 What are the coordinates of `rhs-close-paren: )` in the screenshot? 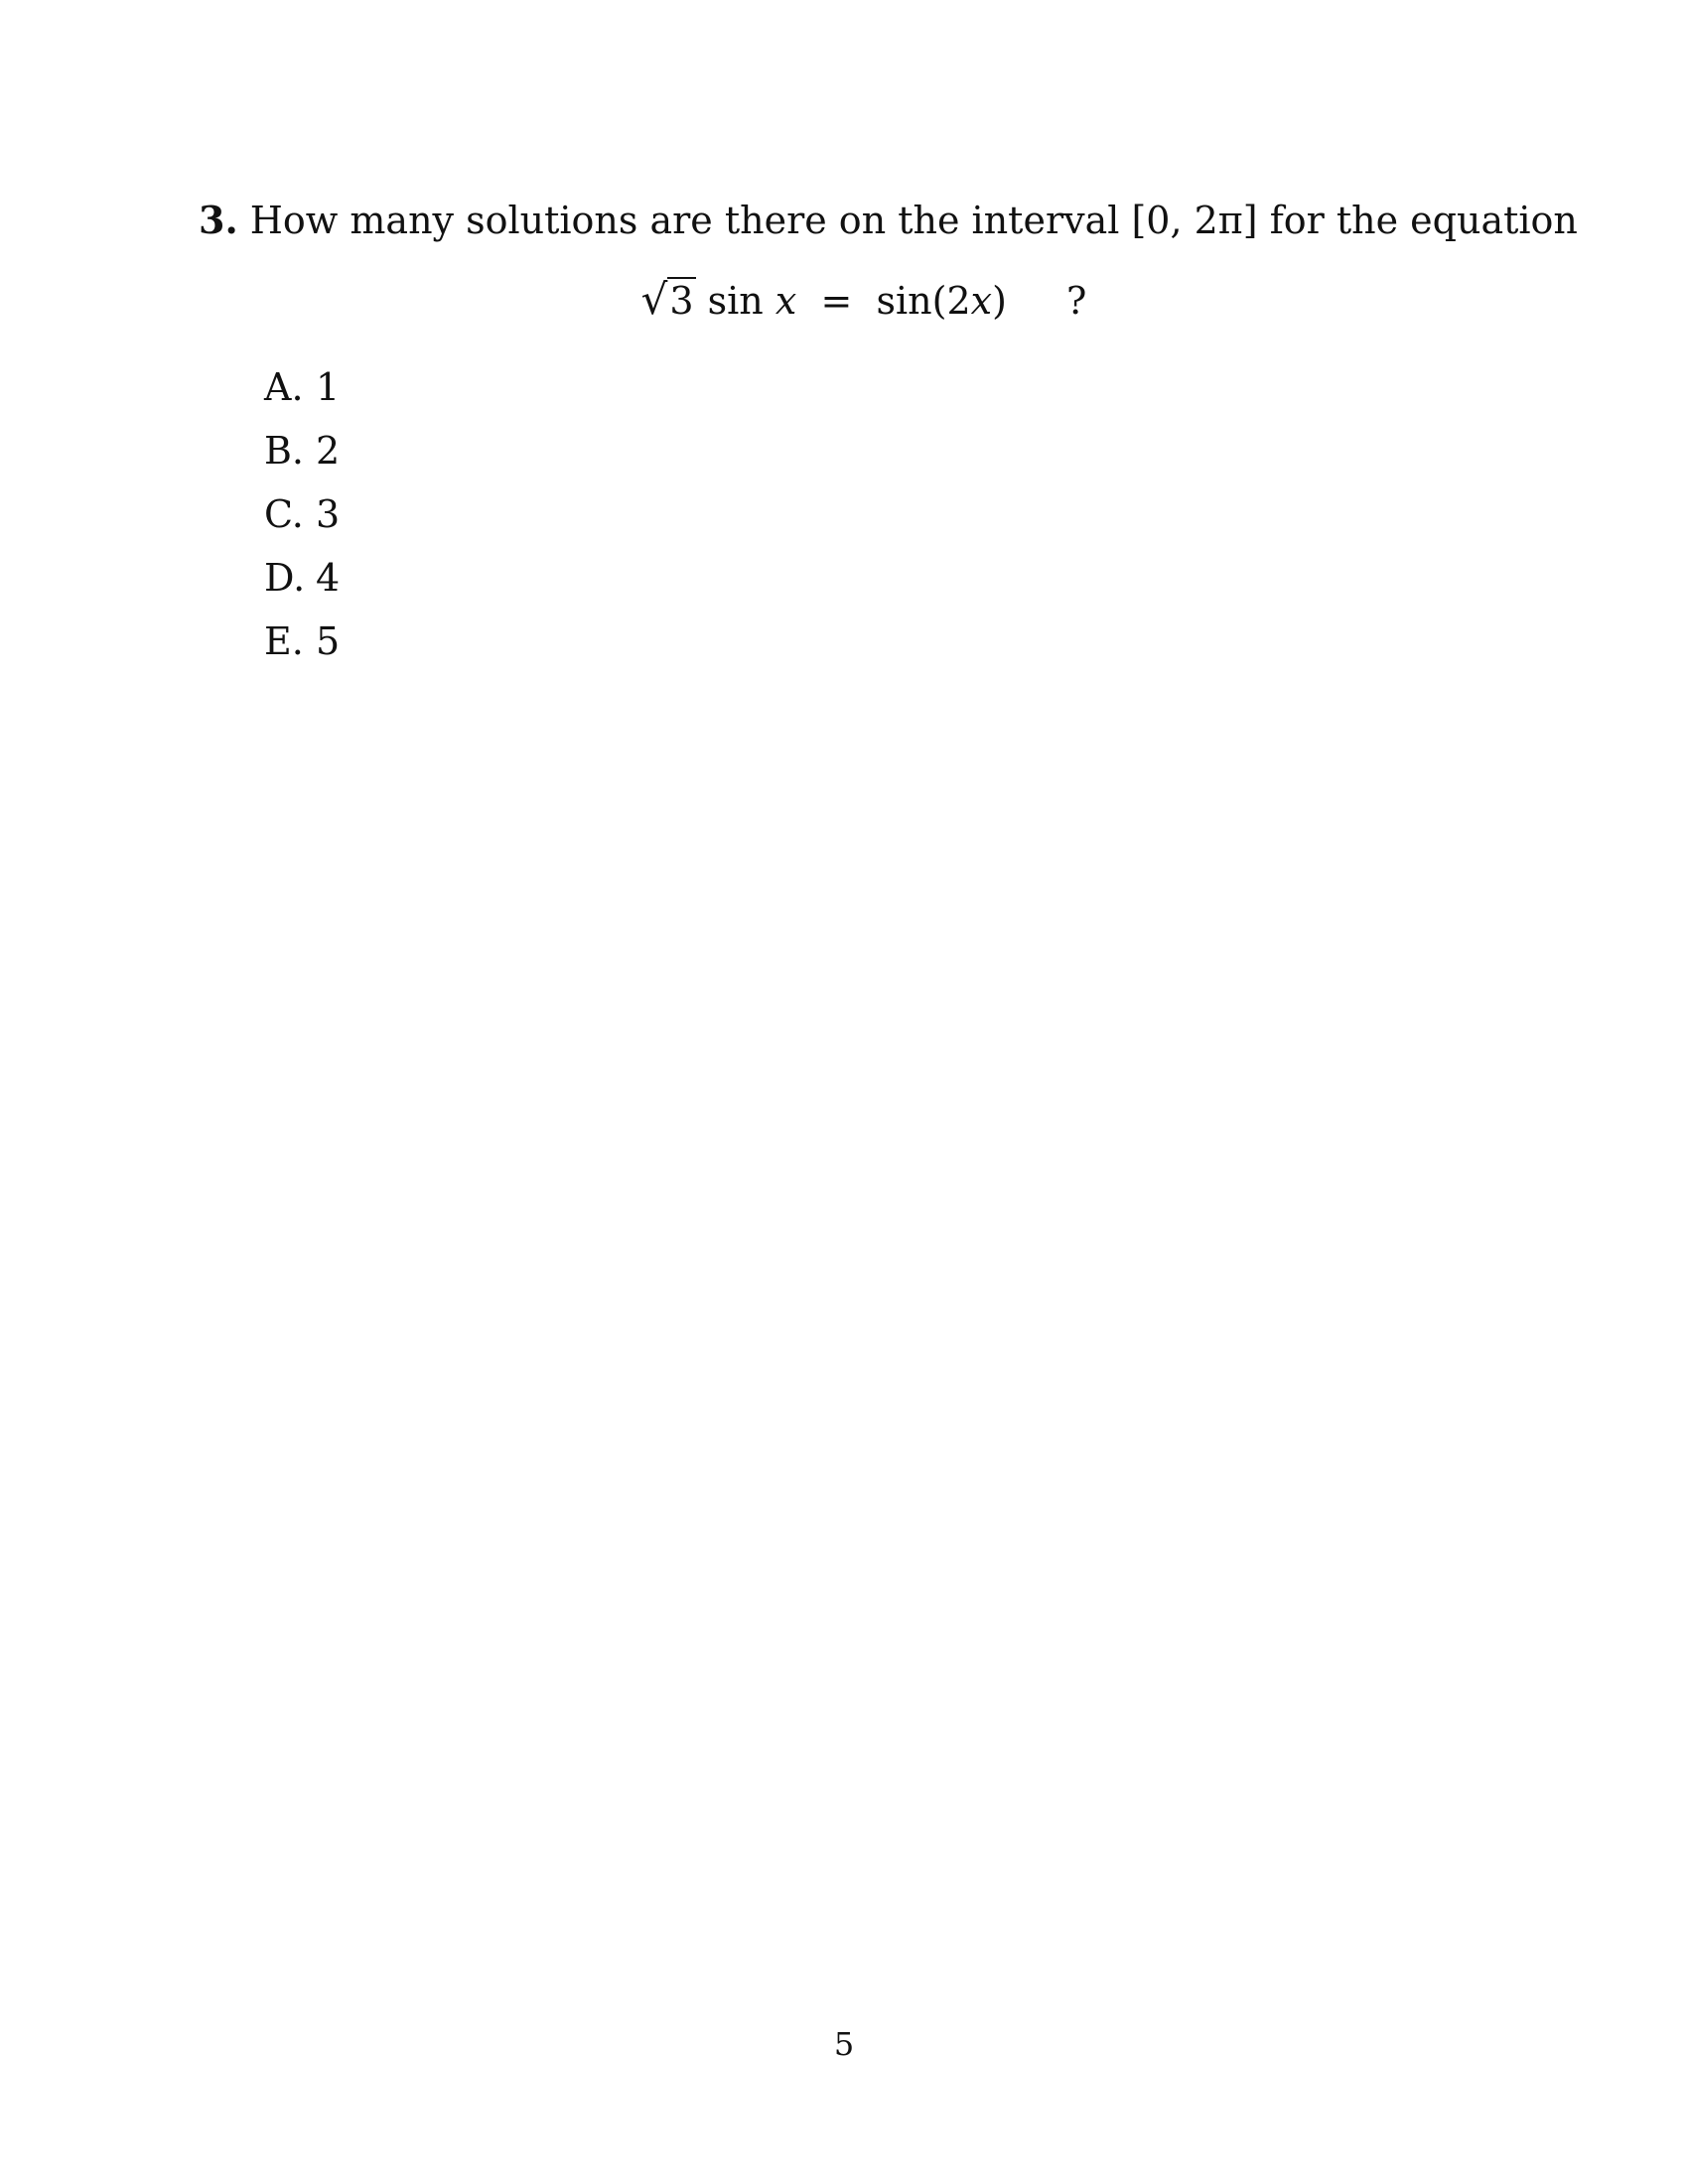 It's located at (999, 301).